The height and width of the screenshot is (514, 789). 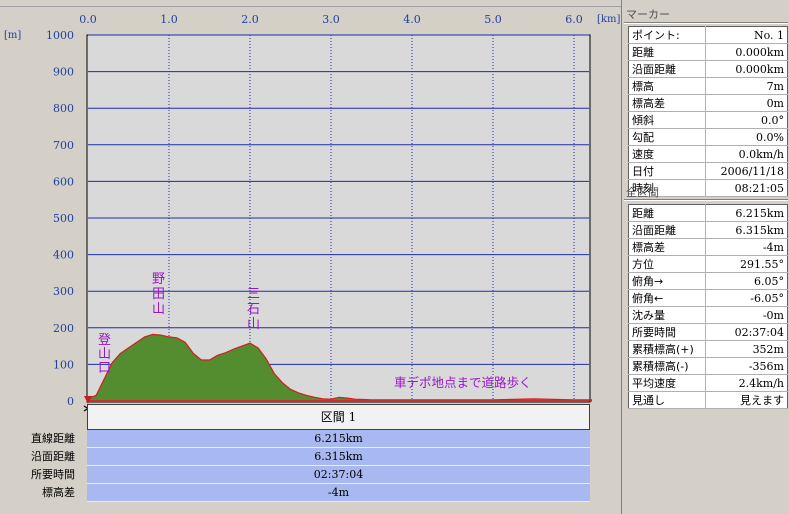 I want to click on x-axis: 0.0 1.0 2.0 3.0 4.0 5.0 6.0, so click(x=331, y=19).